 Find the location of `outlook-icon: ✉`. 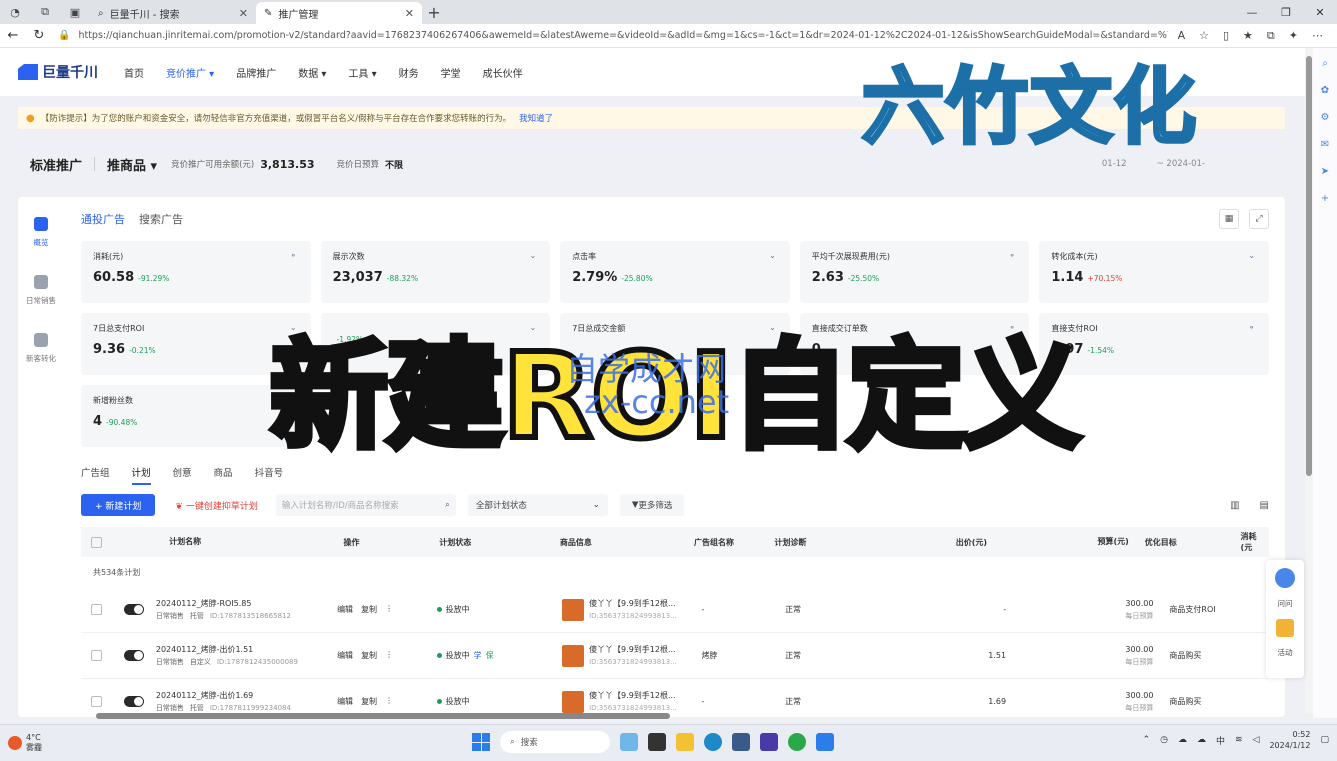

outlook-icon: ✉ is located at coordinates (1325, 144).